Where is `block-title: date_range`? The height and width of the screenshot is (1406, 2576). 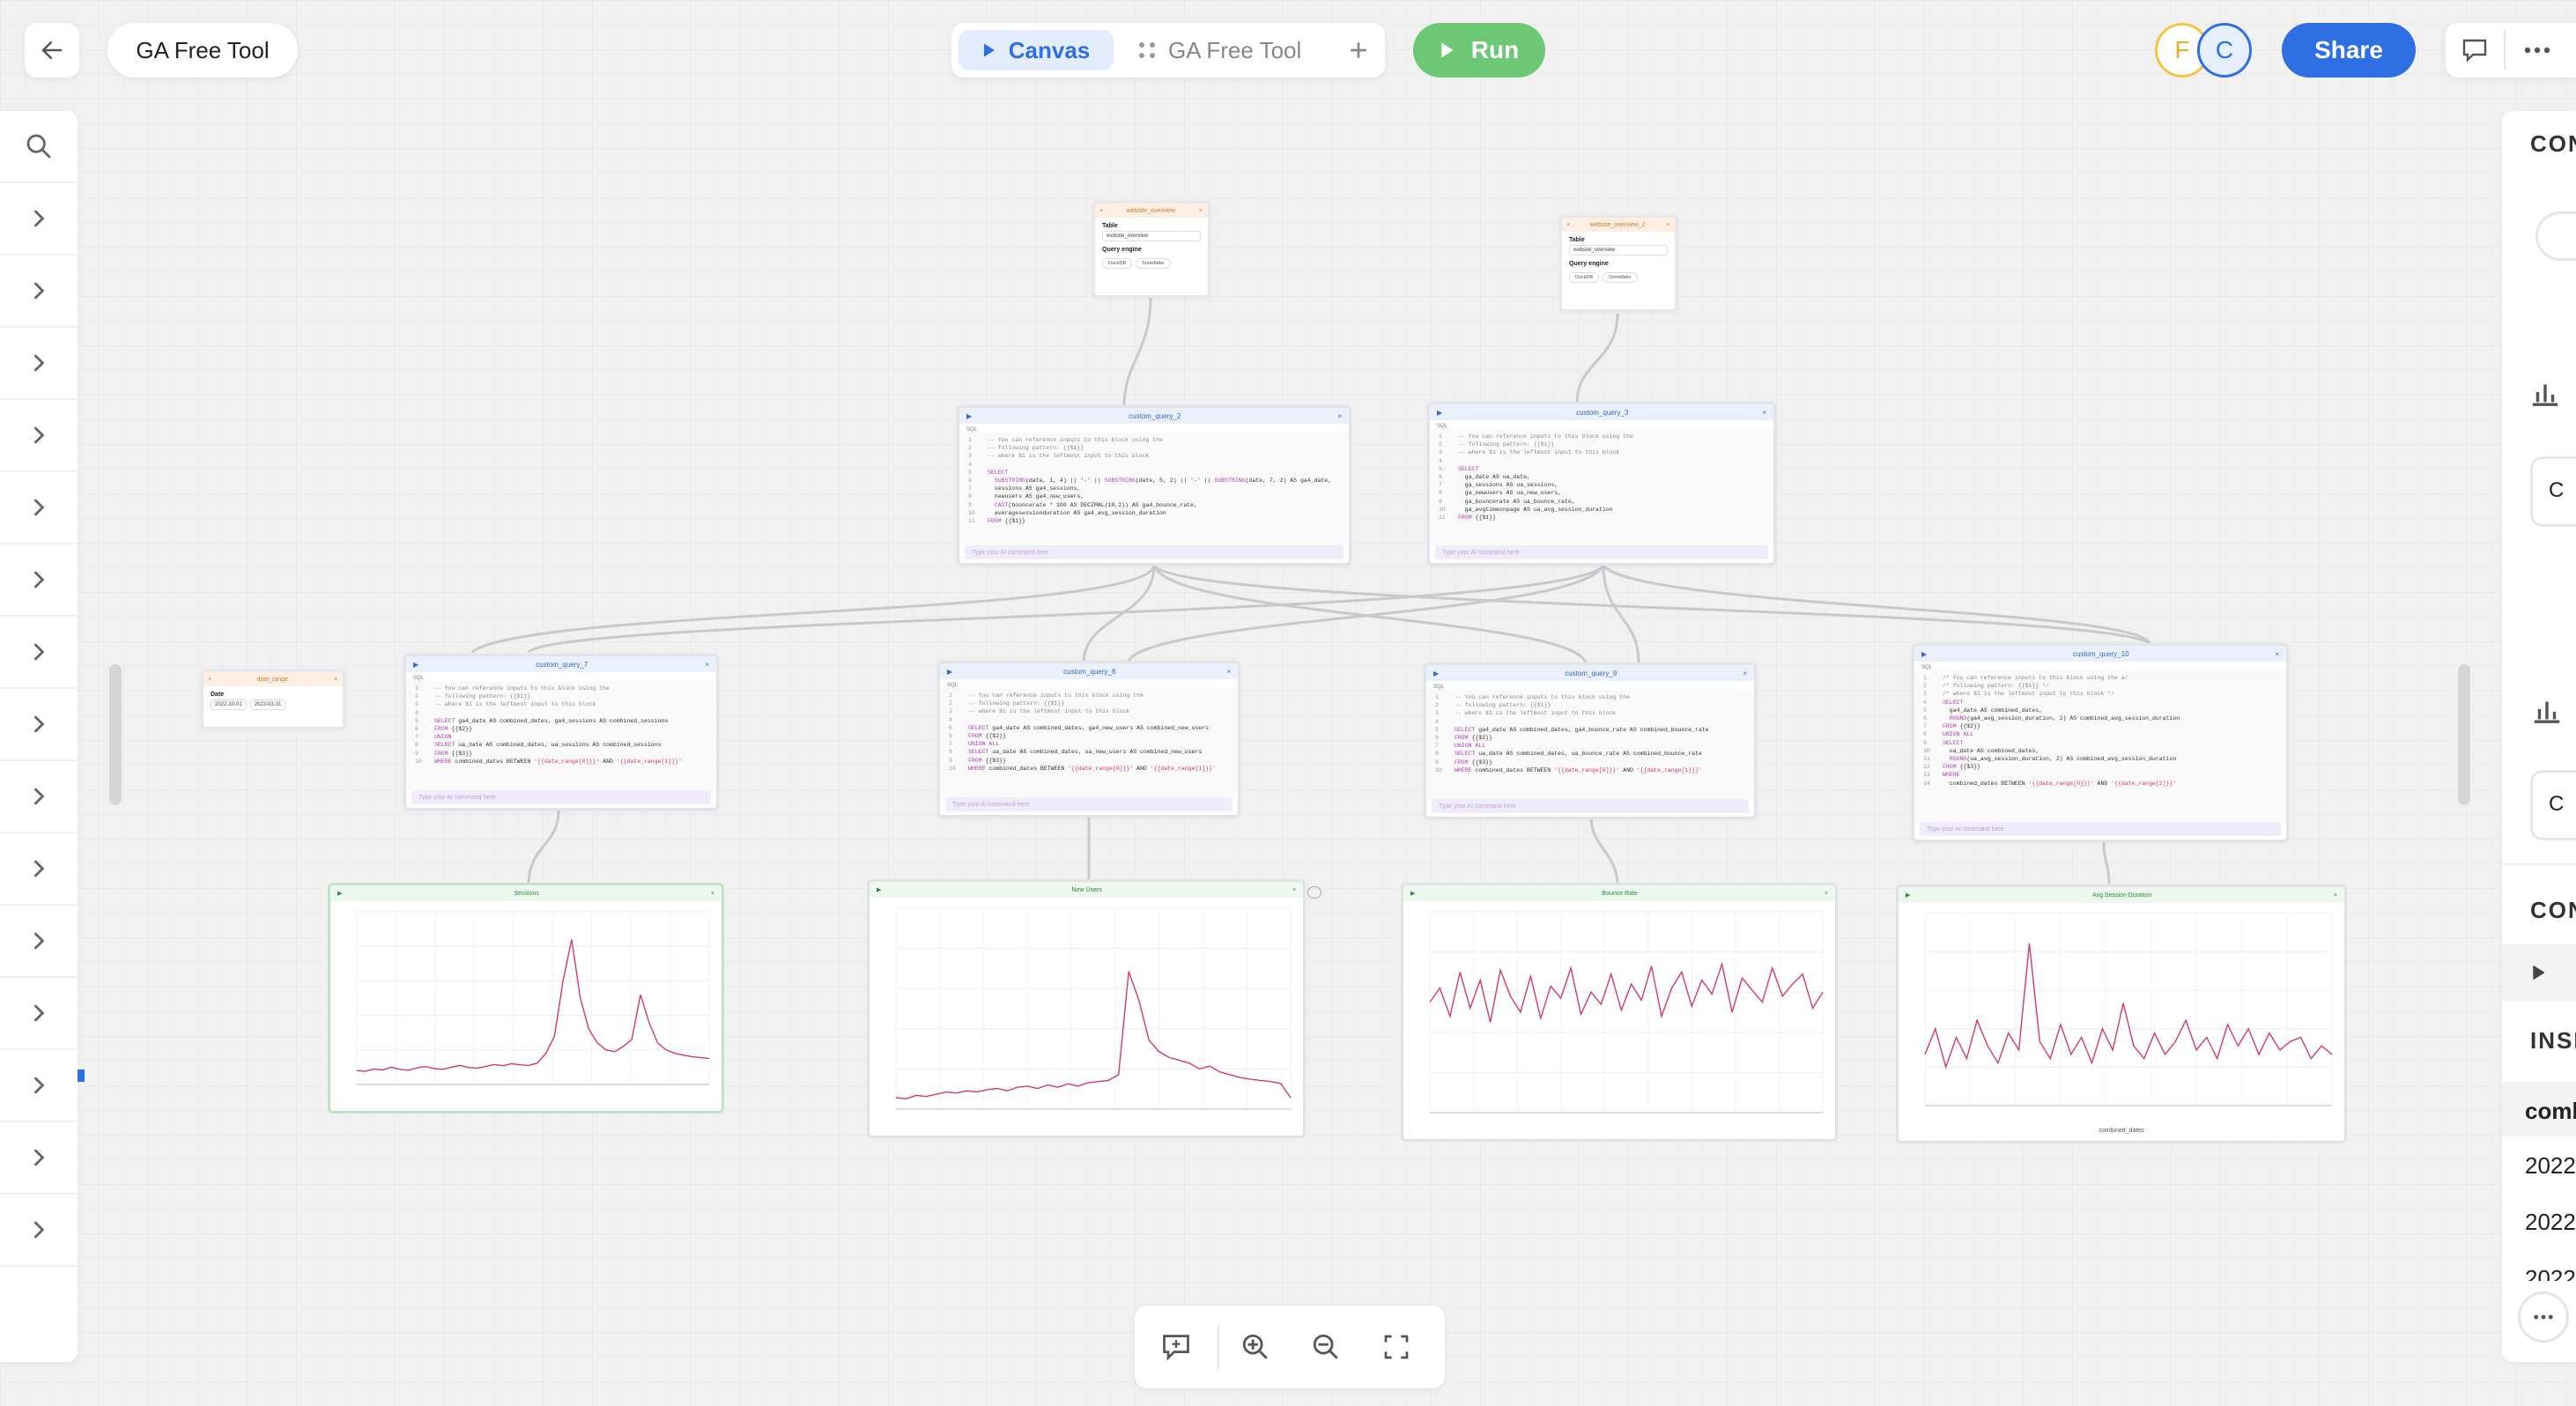
block-title: date_range is located at coordinates (272, 679).